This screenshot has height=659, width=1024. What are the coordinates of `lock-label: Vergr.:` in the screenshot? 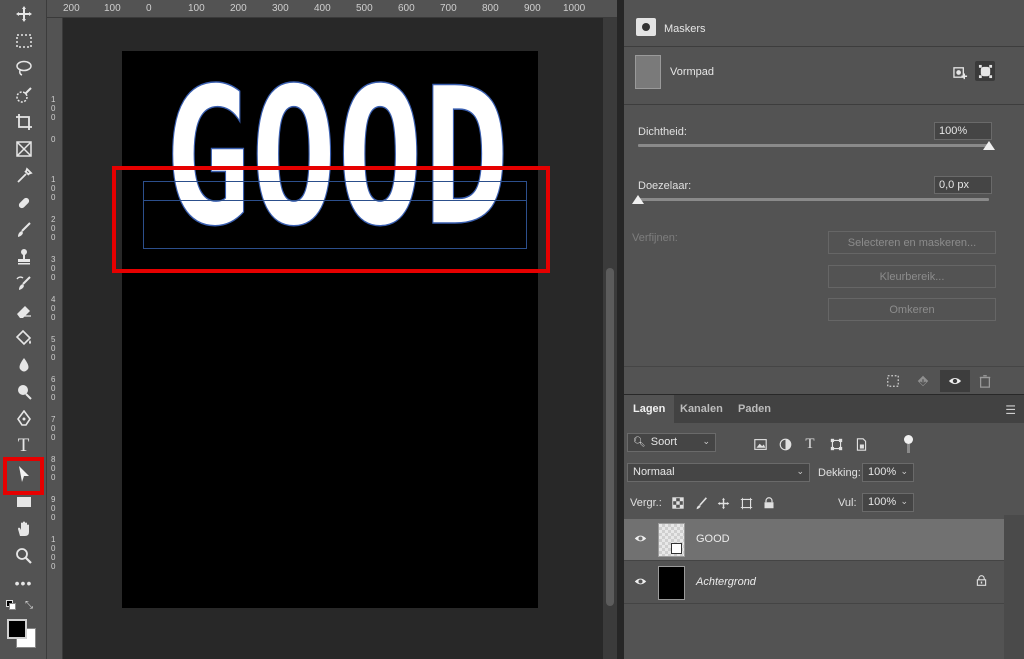 It's located at (646, 503).